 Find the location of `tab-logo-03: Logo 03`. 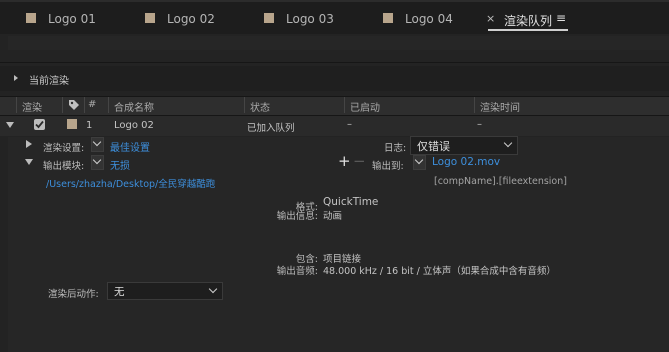

tab-logo-03: Logo 03 is located at coordinates (309, 19).